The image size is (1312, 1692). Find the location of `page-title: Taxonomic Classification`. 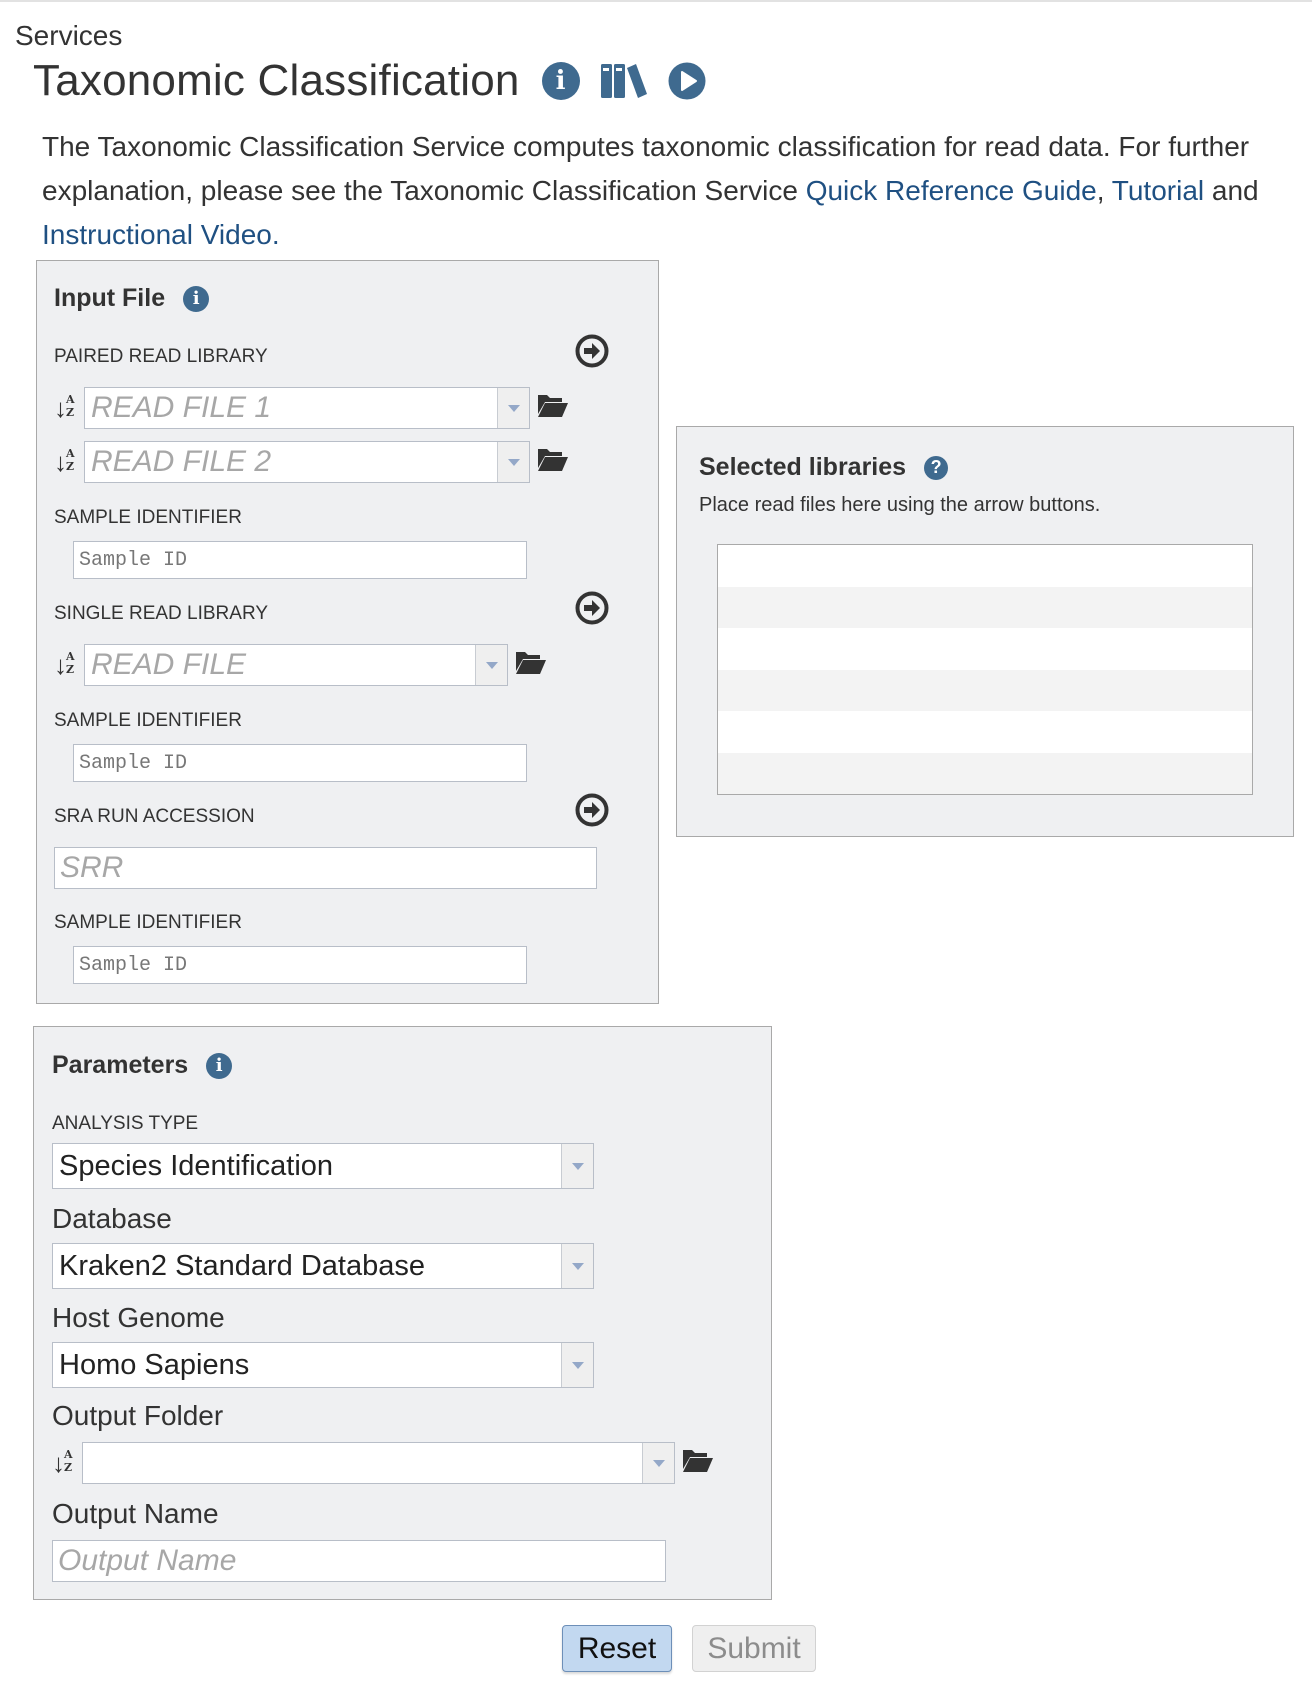

page-title: Taxonomic Classification is located at coordinates (276, 80).